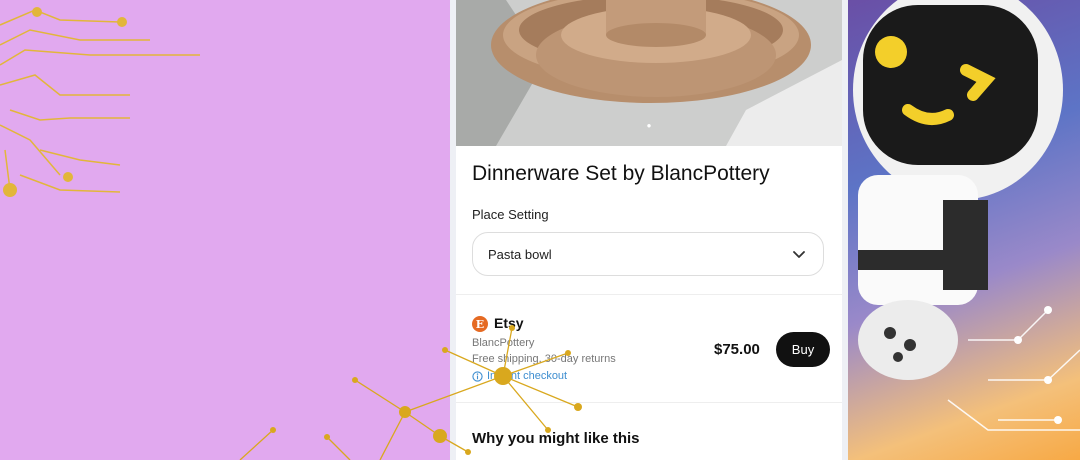 The height and width of the screenshot is (460, 1080). Describe the element at coordinates (100, 102) in the screenshot. I see `circuit-decoration-icon` at that location.